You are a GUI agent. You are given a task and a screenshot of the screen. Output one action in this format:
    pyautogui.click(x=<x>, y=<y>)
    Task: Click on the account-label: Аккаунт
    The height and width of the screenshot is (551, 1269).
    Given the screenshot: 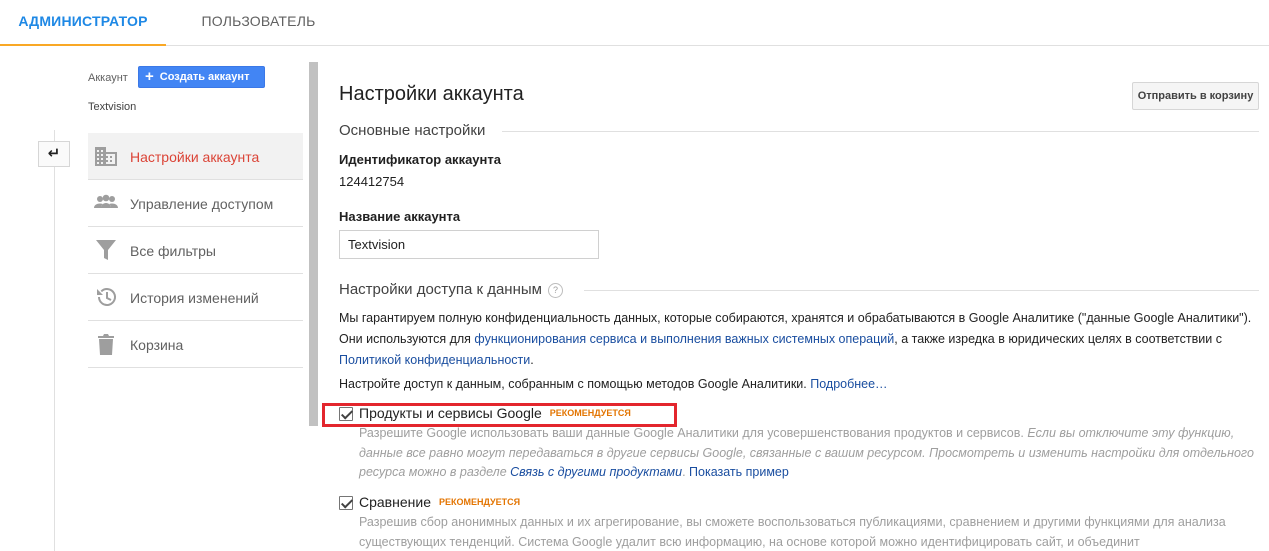 What is the action you would take?
    pyautogui.click(x=108, y=78)
    